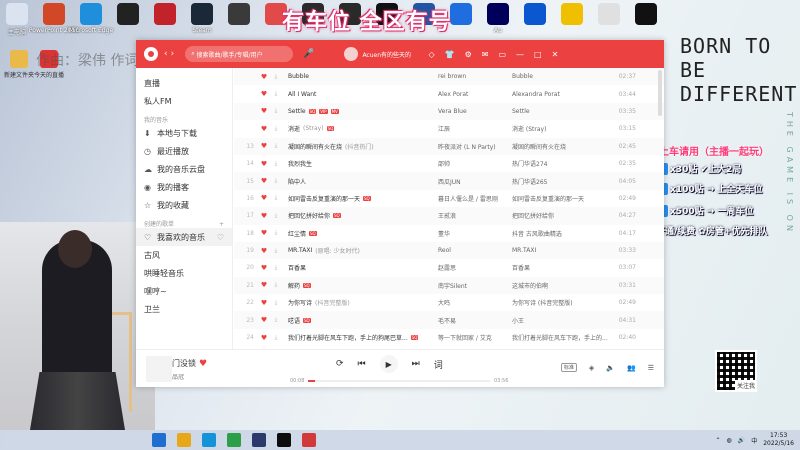 This screenshot has height=450, width=800. Describe the element at coordinates (308, 54) in the screenshot. I see `microphone-icon: 🎤` at that location.